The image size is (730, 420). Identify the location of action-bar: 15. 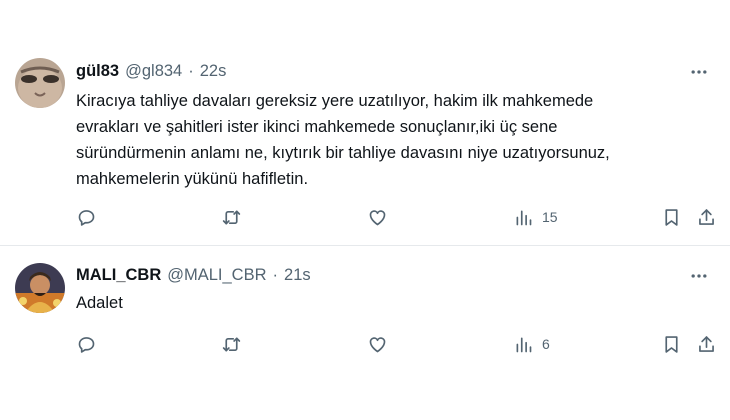
(401, 217).